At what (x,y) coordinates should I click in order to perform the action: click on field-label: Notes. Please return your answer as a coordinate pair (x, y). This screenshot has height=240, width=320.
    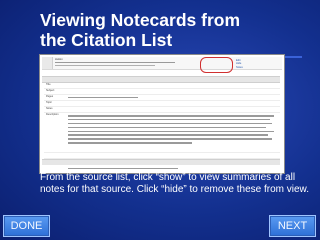
    Looking at the image, I should click on (49, 108).